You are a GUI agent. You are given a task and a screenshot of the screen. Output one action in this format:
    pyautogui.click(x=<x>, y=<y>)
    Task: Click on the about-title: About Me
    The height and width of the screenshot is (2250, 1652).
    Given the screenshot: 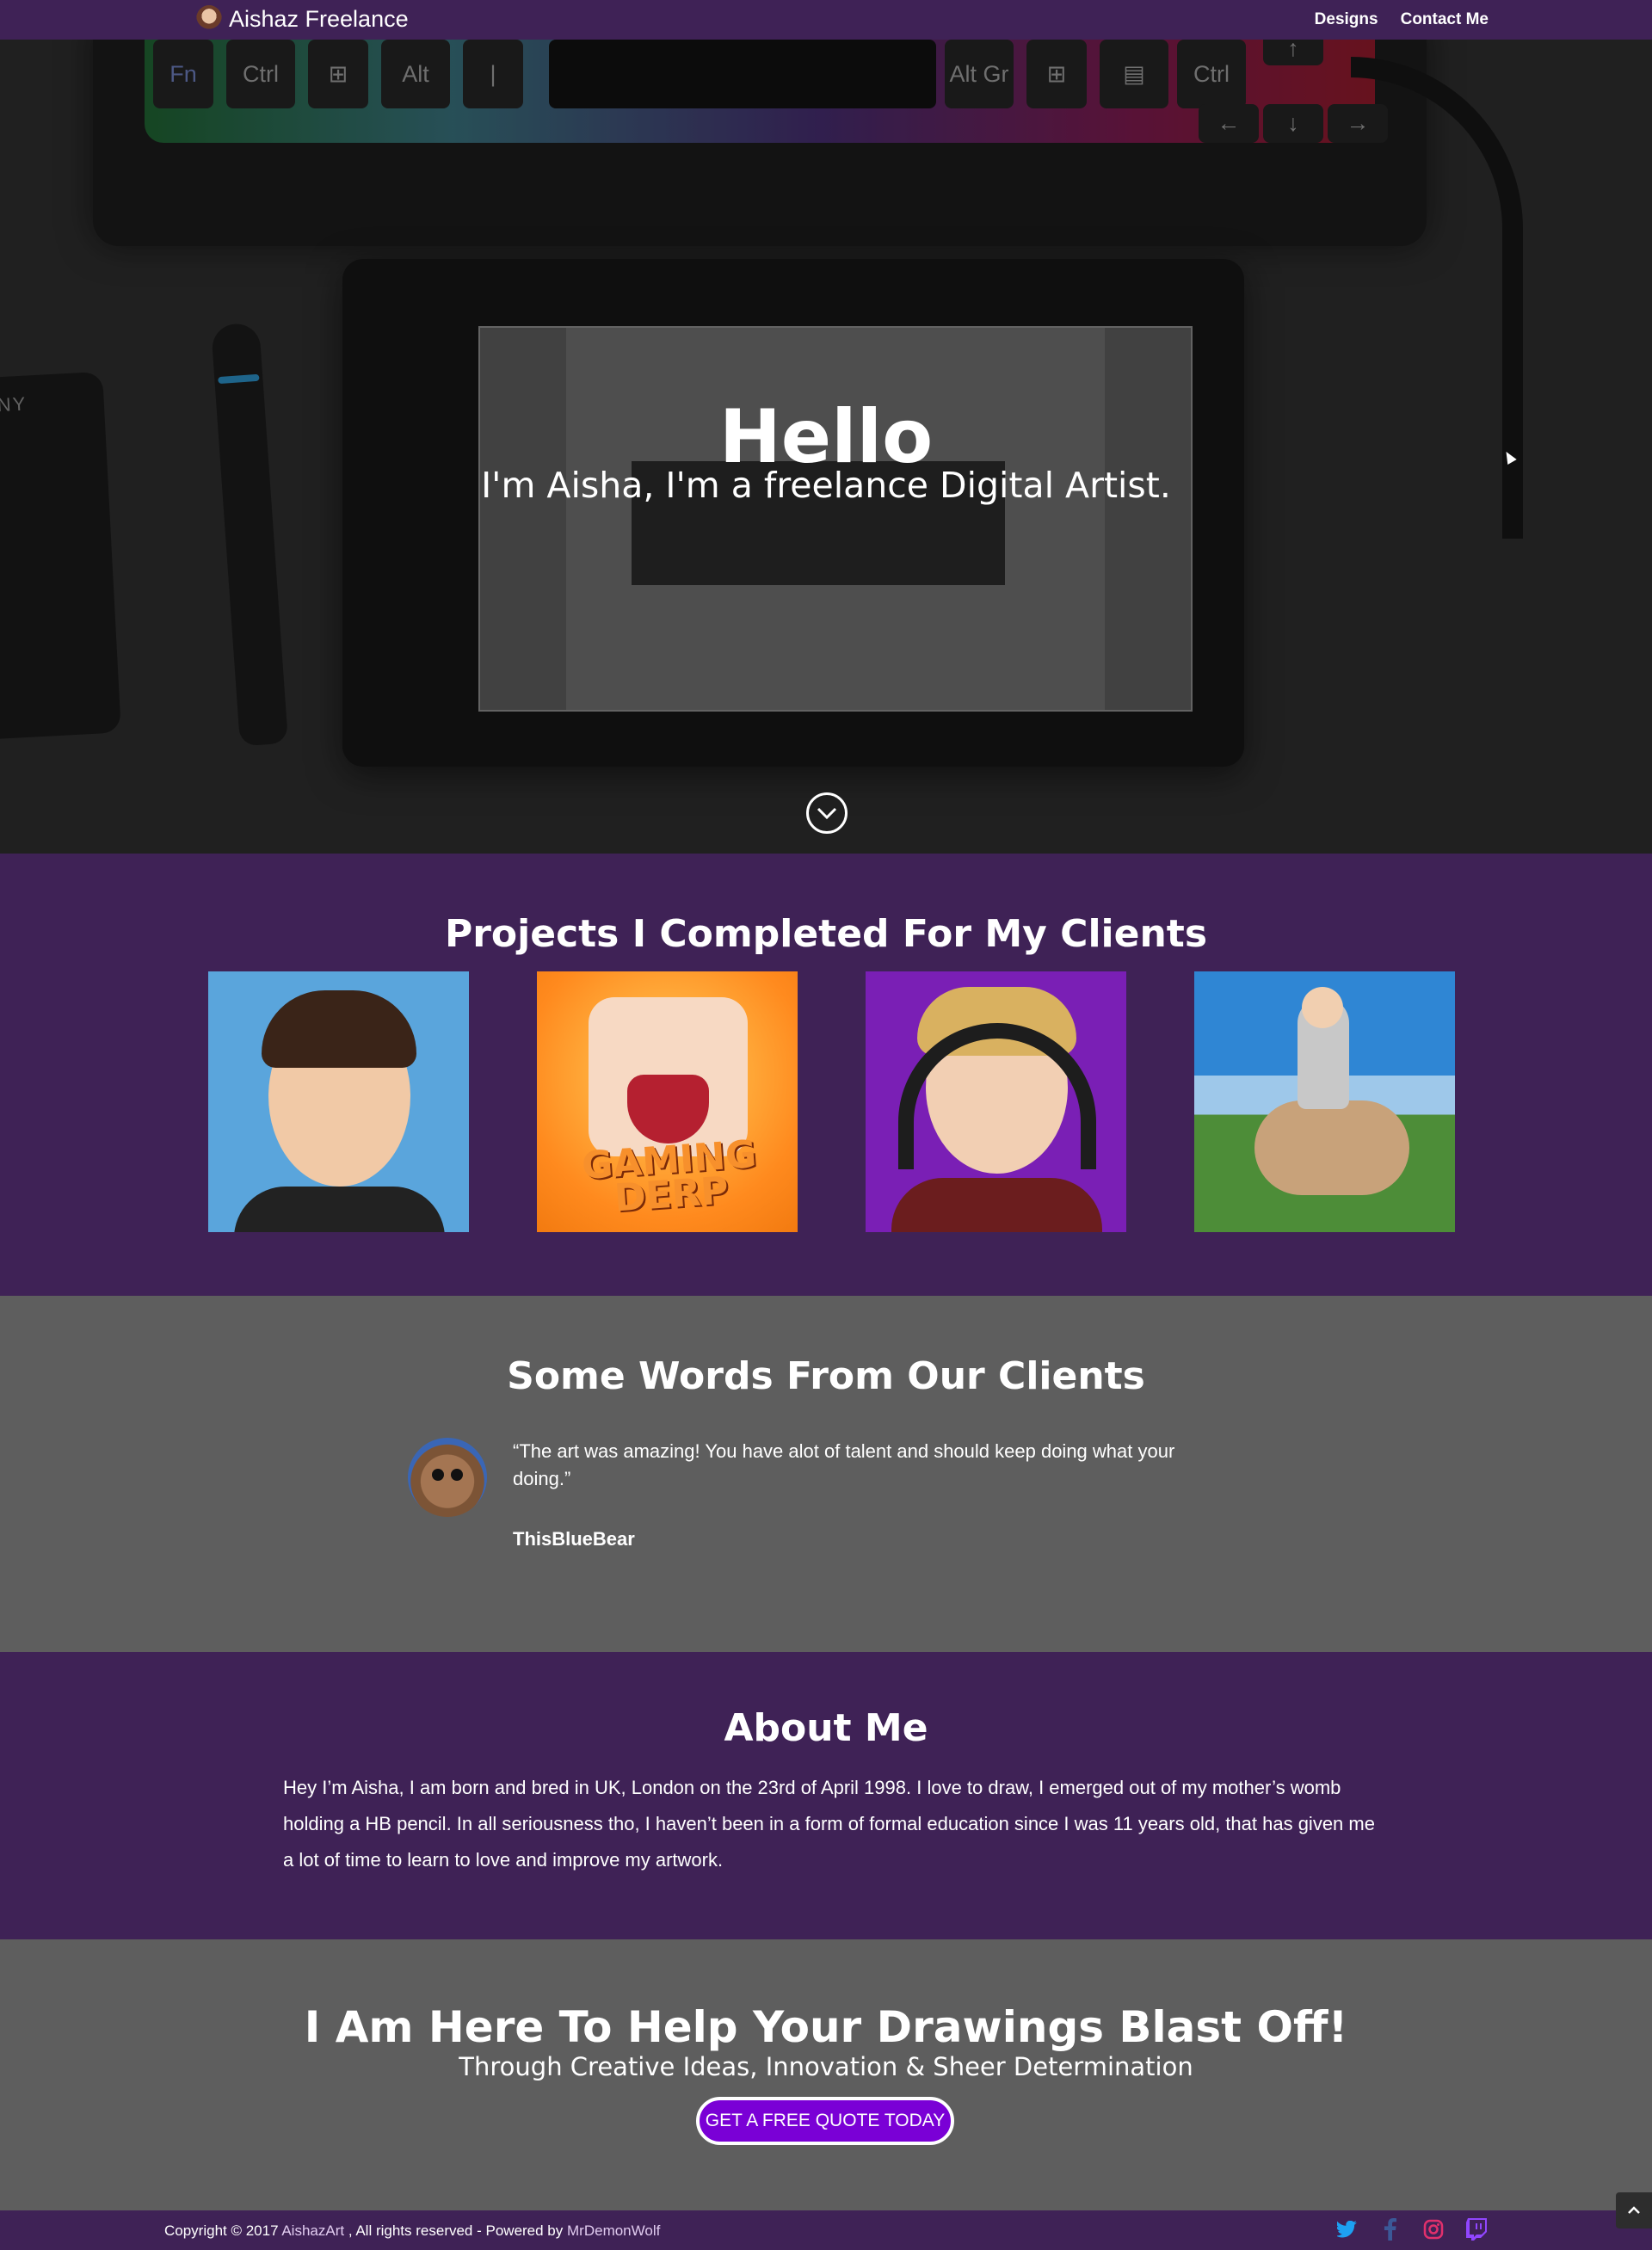 What is the action you would take?
    pyautogui.click(x=826, y=1728)
    